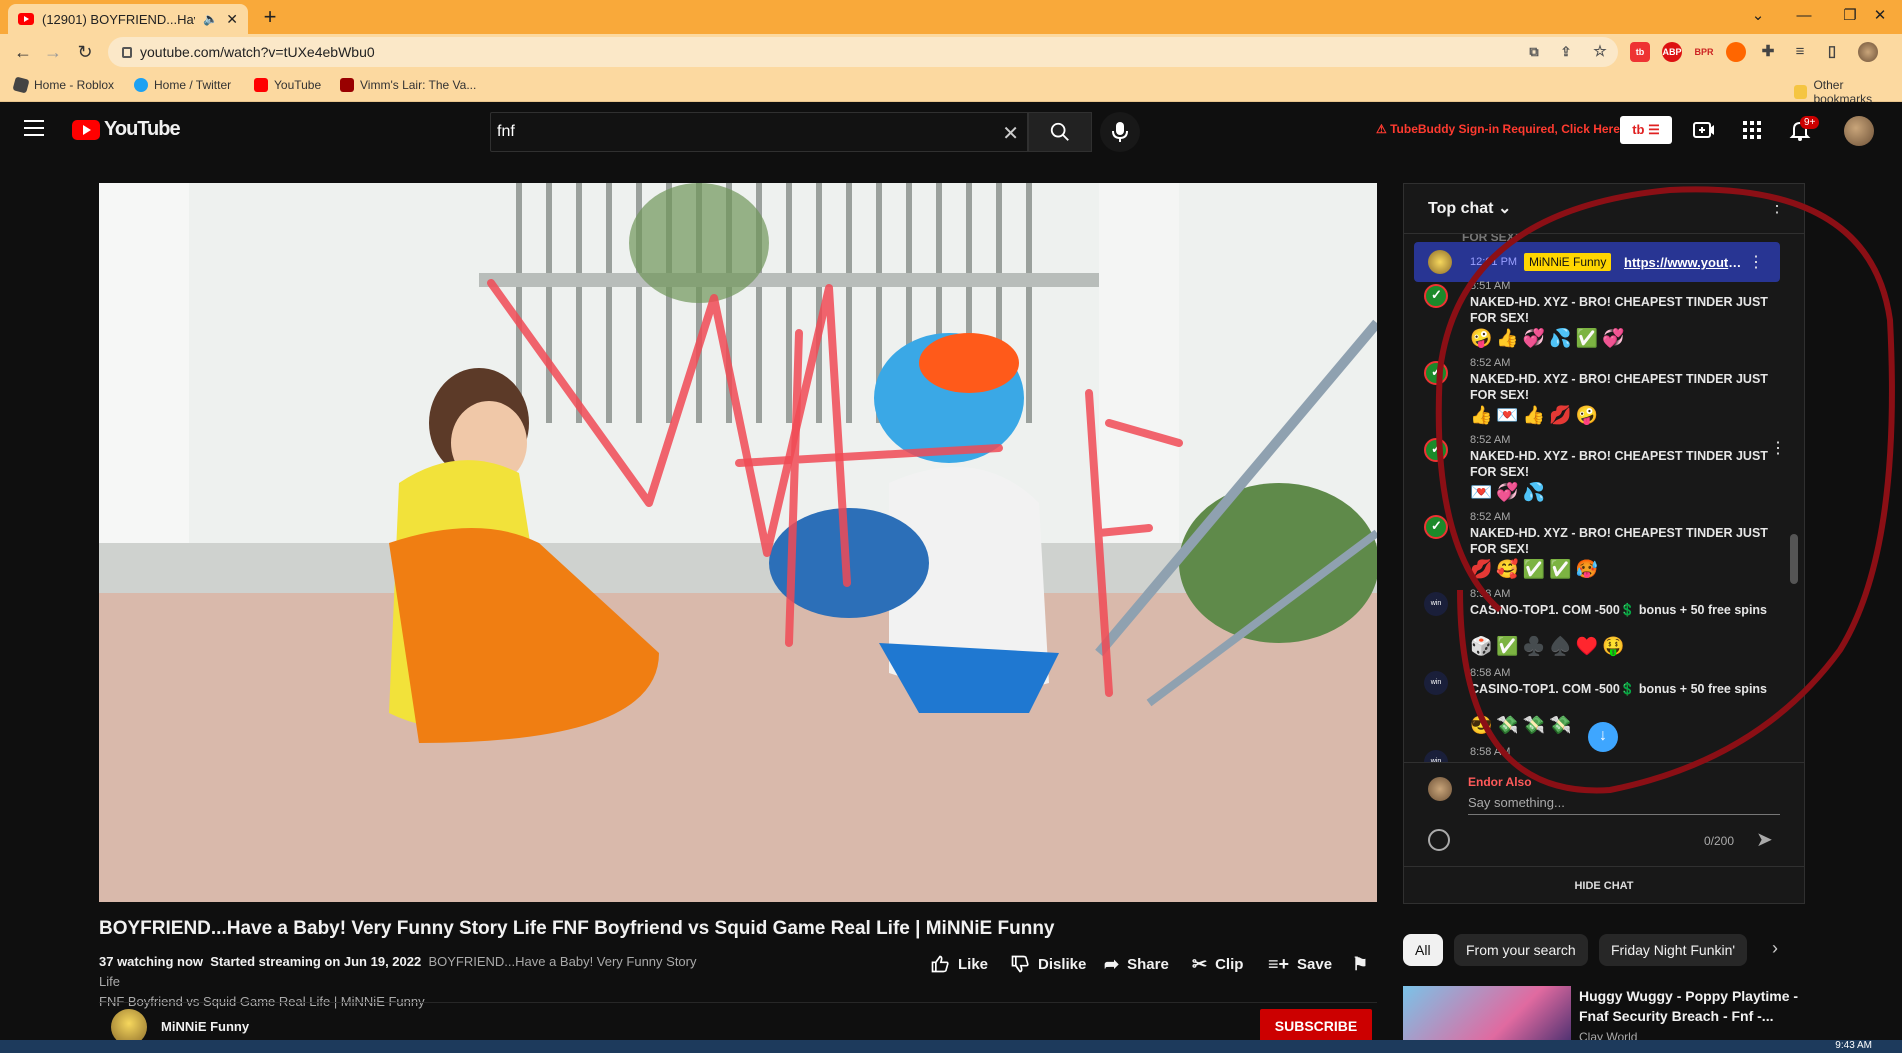 Image resolution: width=1902 pixels, height=1053 pixels. Describe the element at coordinates (151, 961) in the screenshot. I see `watching-count: 37 watching now` at that location.